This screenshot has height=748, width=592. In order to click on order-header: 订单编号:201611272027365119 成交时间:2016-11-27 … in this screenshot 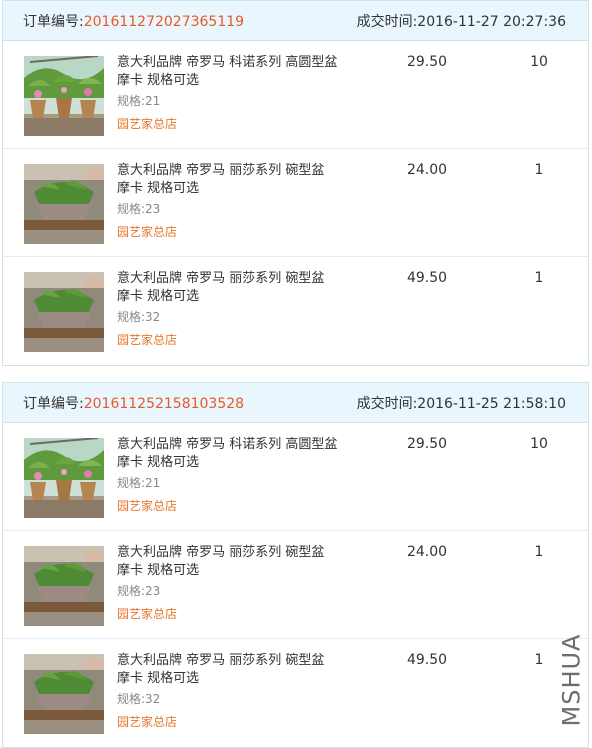, I will do `click(295, 21)`.